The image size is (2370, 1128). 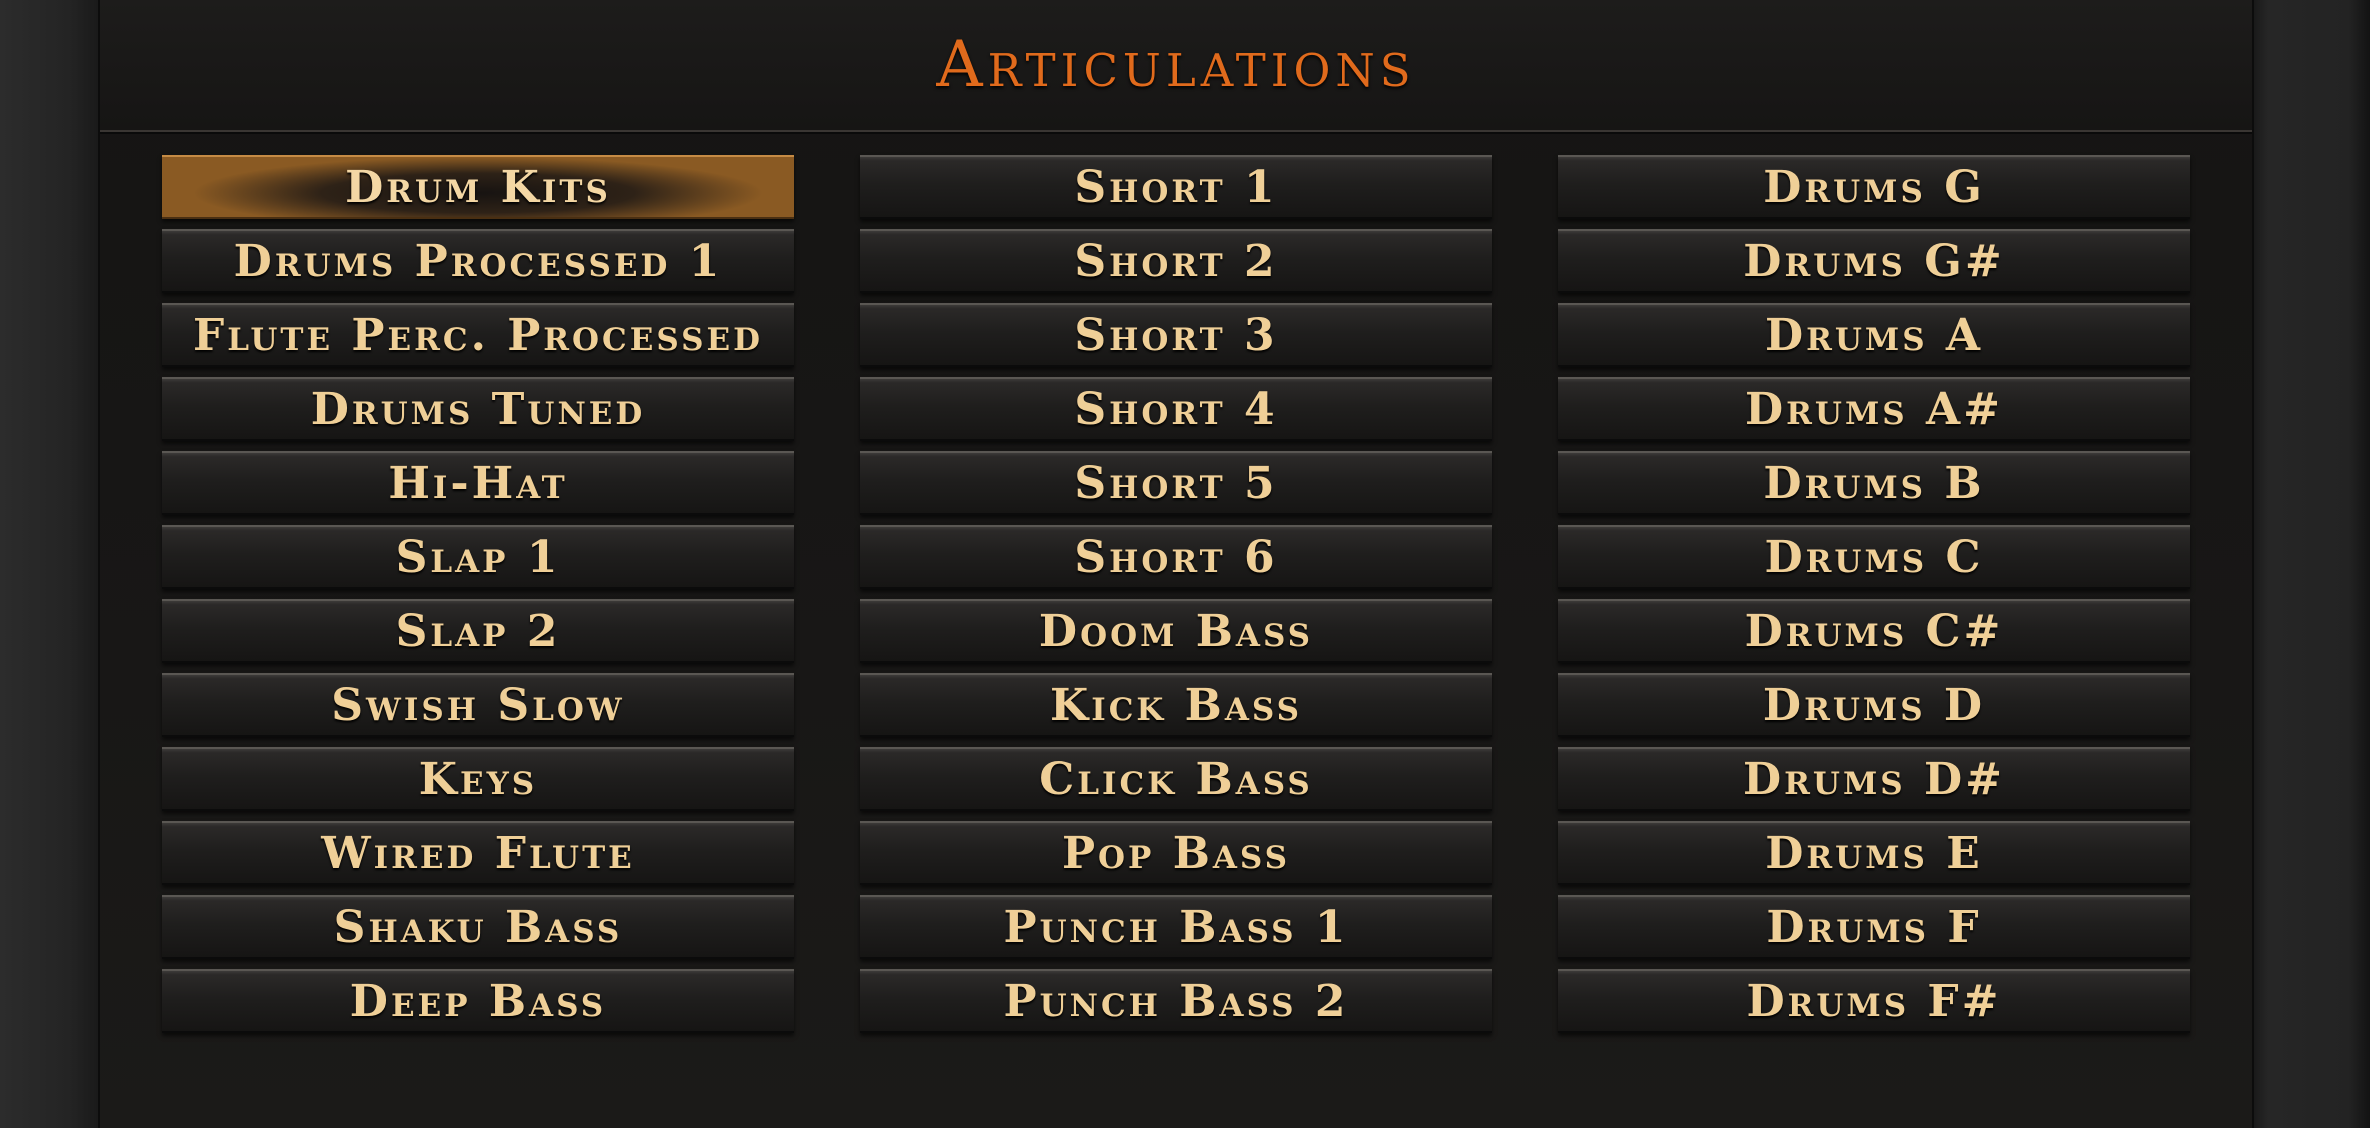 What do you see at coordinates (1874, 705) in the screenshot?
I see `articulation-button-drums-d: Drums D` at bounding box center [1874, 705].